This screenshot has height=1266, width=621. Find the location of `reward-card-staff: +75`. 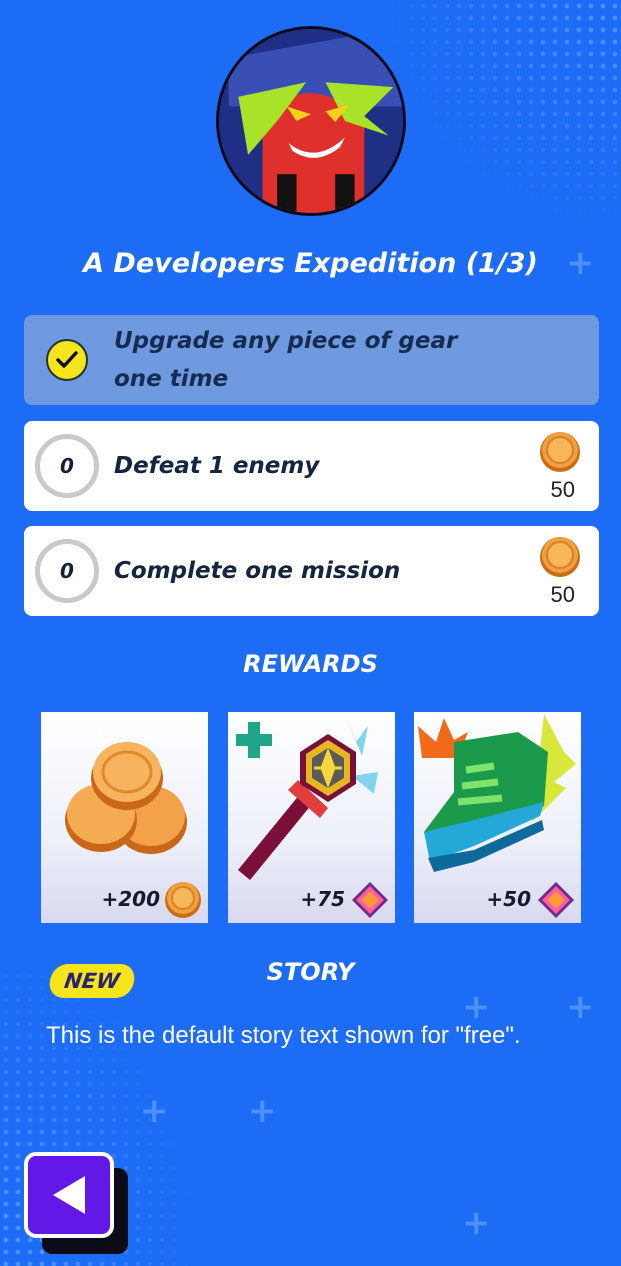

reward-card-staff: +75 is located at coordinates (311, 817).